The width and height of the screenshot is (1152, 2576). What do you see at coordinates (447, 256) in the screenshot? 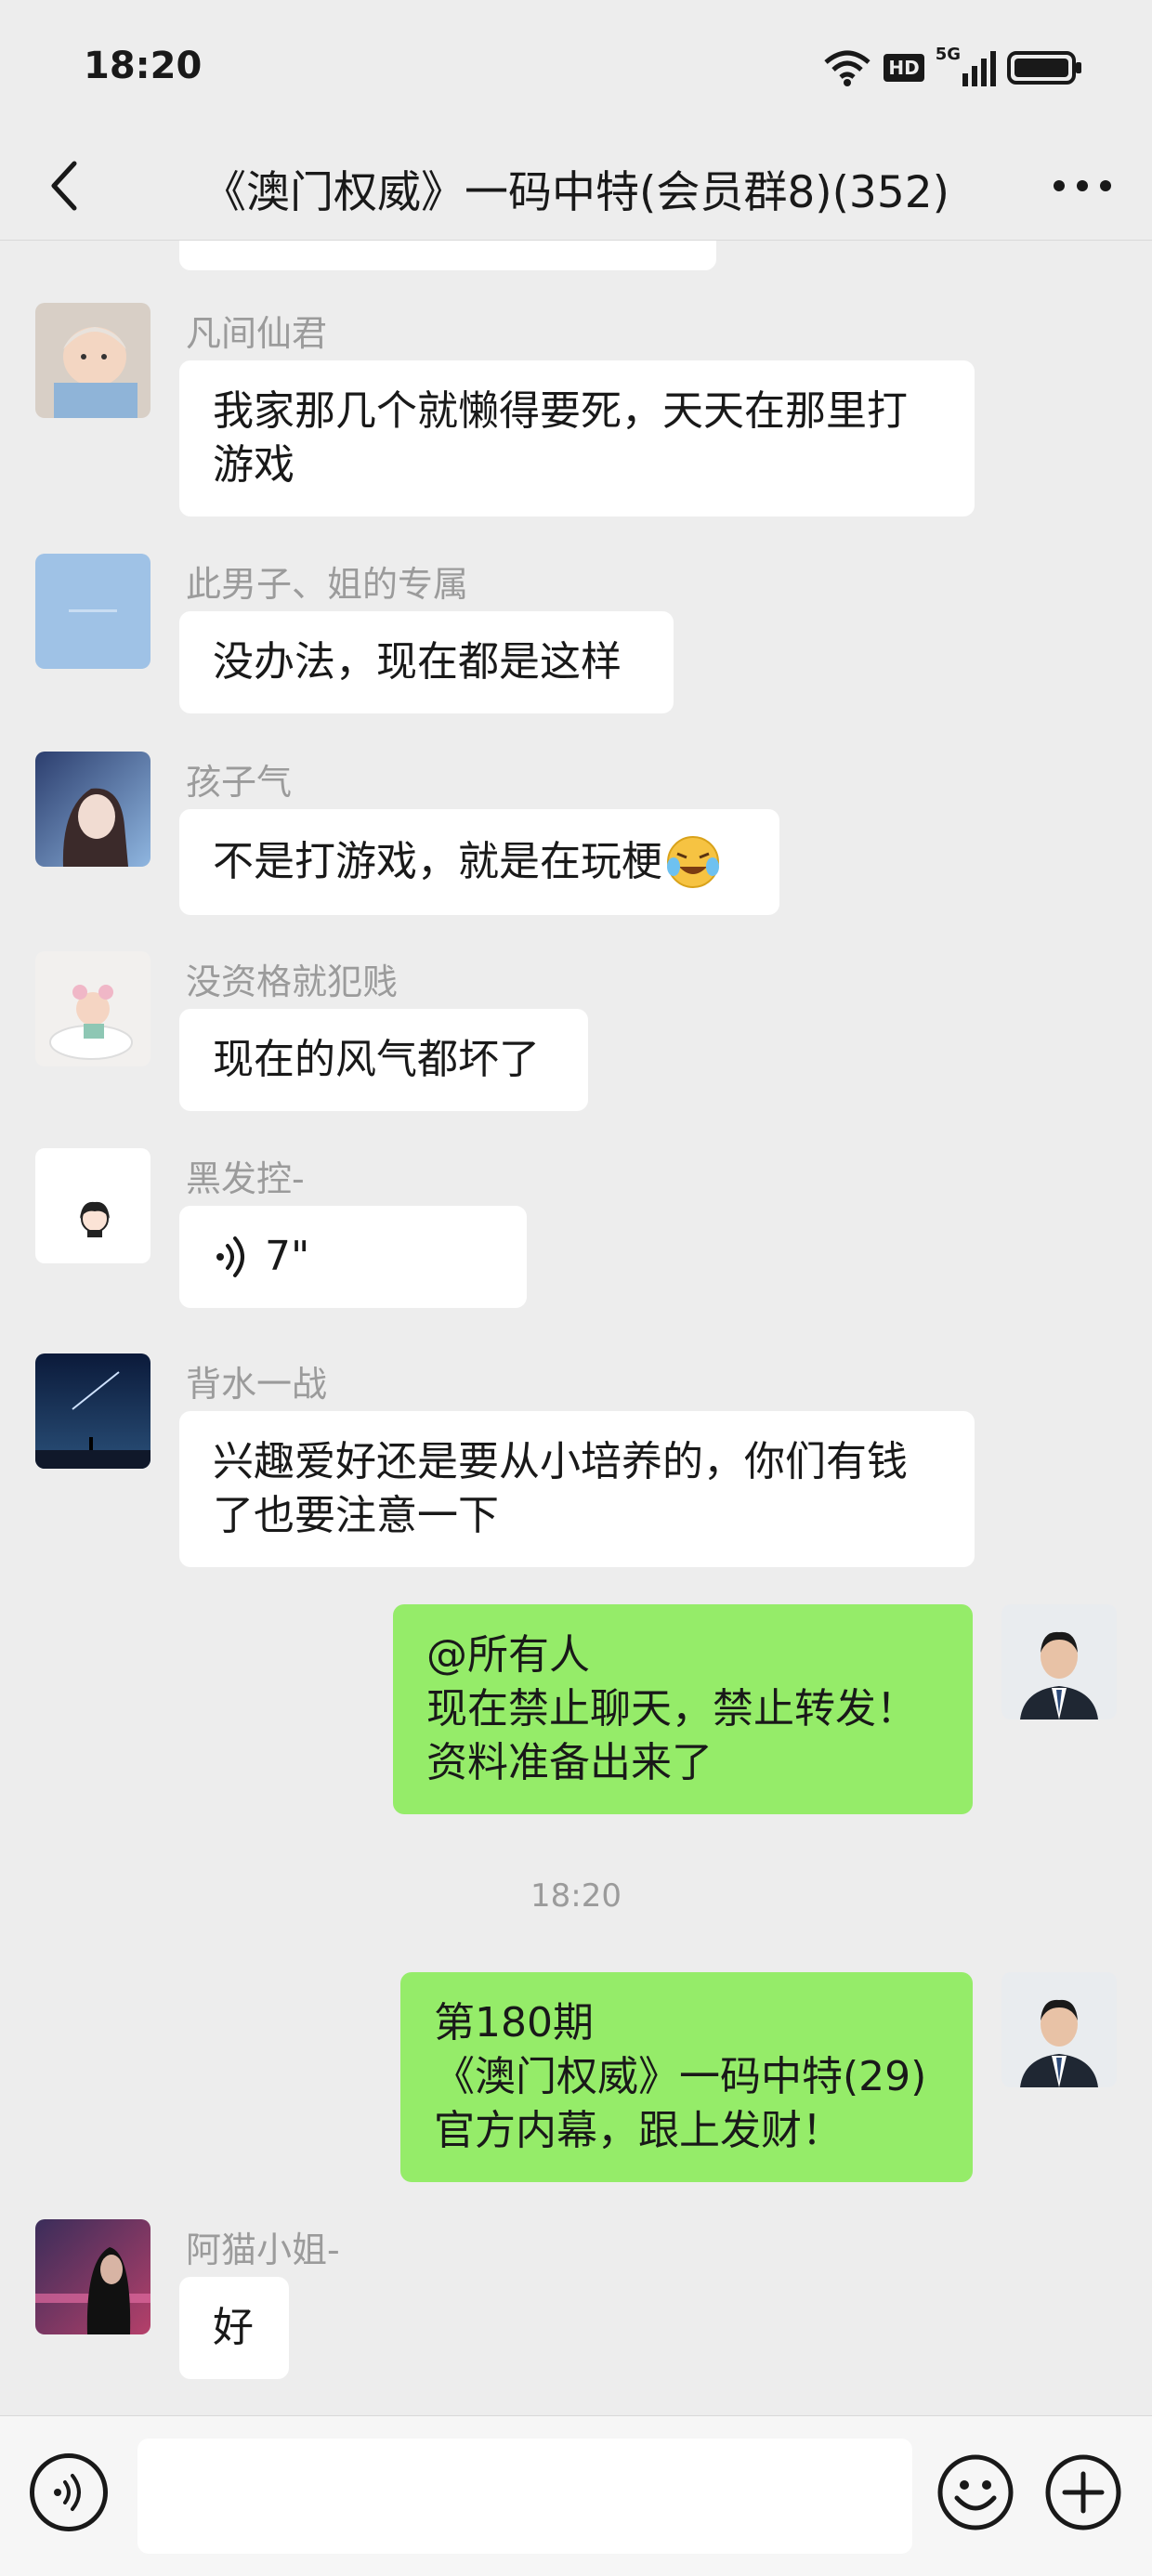
I see `partial-message-bubble` at bounding box center [447, 256].